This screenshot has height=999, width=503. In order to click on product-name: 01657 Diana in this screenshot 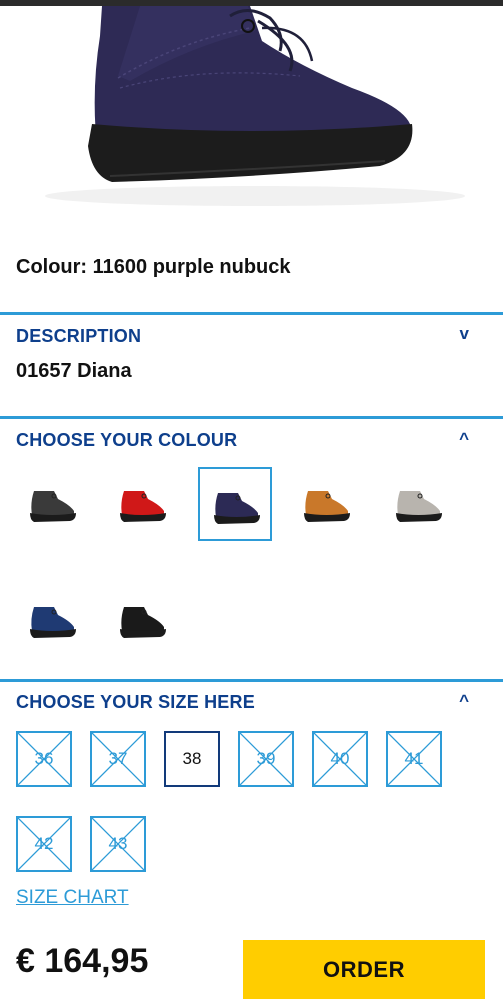, I will do `click(74, 371)`.